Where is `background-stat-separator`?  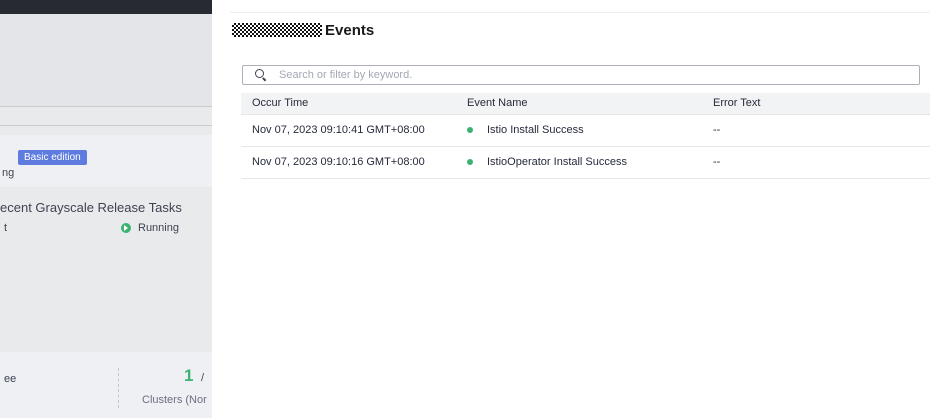
background-stat-separator is located at coordinates (118, 388).